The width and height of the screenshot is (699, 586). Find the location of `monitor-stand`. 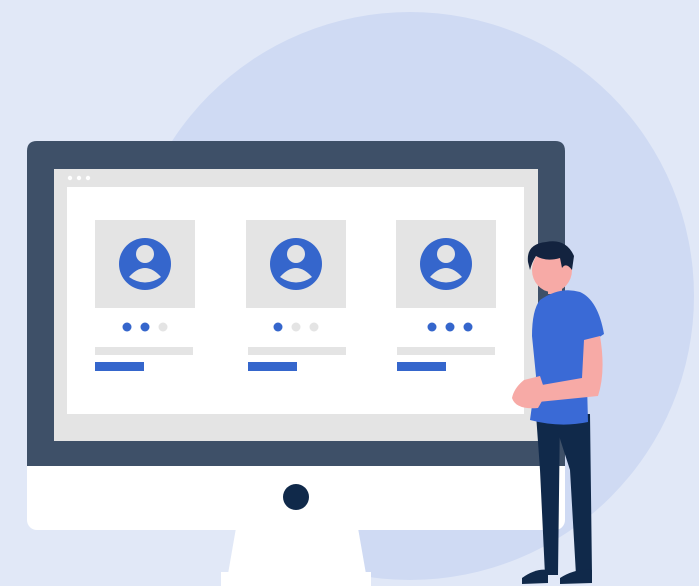

monitor-stand is located at coordinates (296, 557).